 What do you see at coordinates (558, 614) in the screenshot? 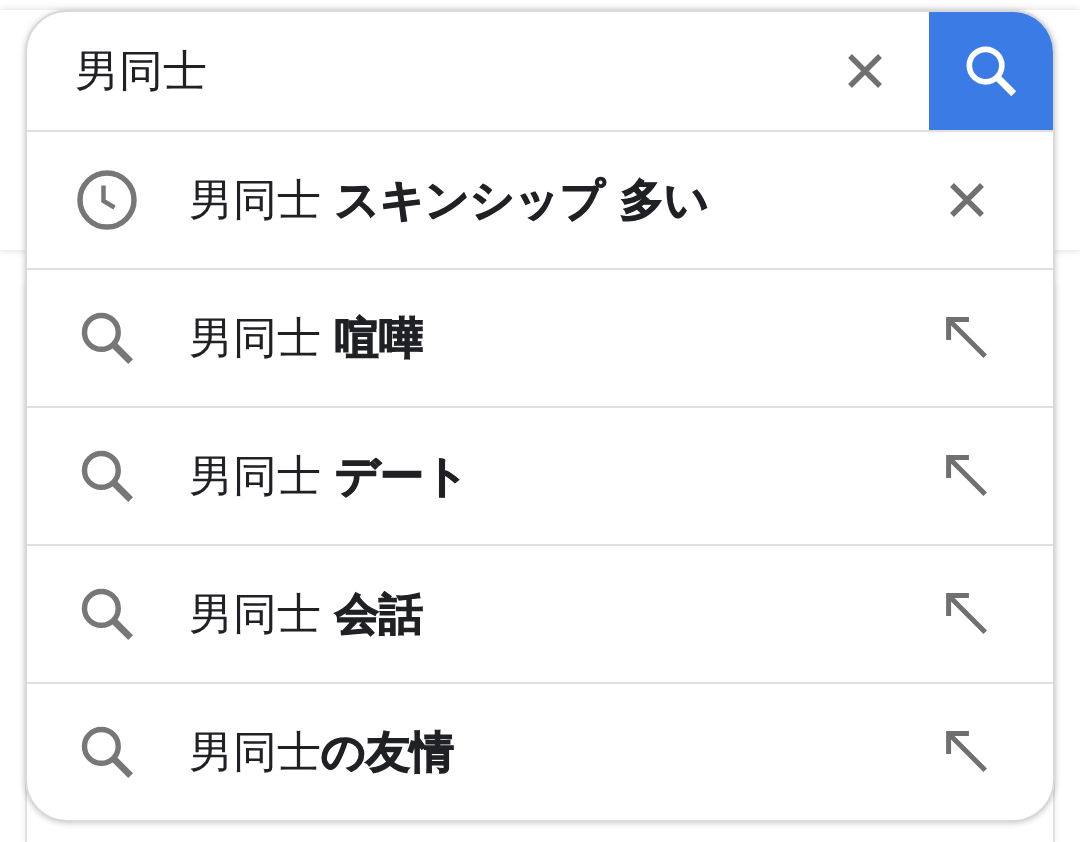
I see `suggestion-text: 男同士 会話` at bounding box center [558, 614].